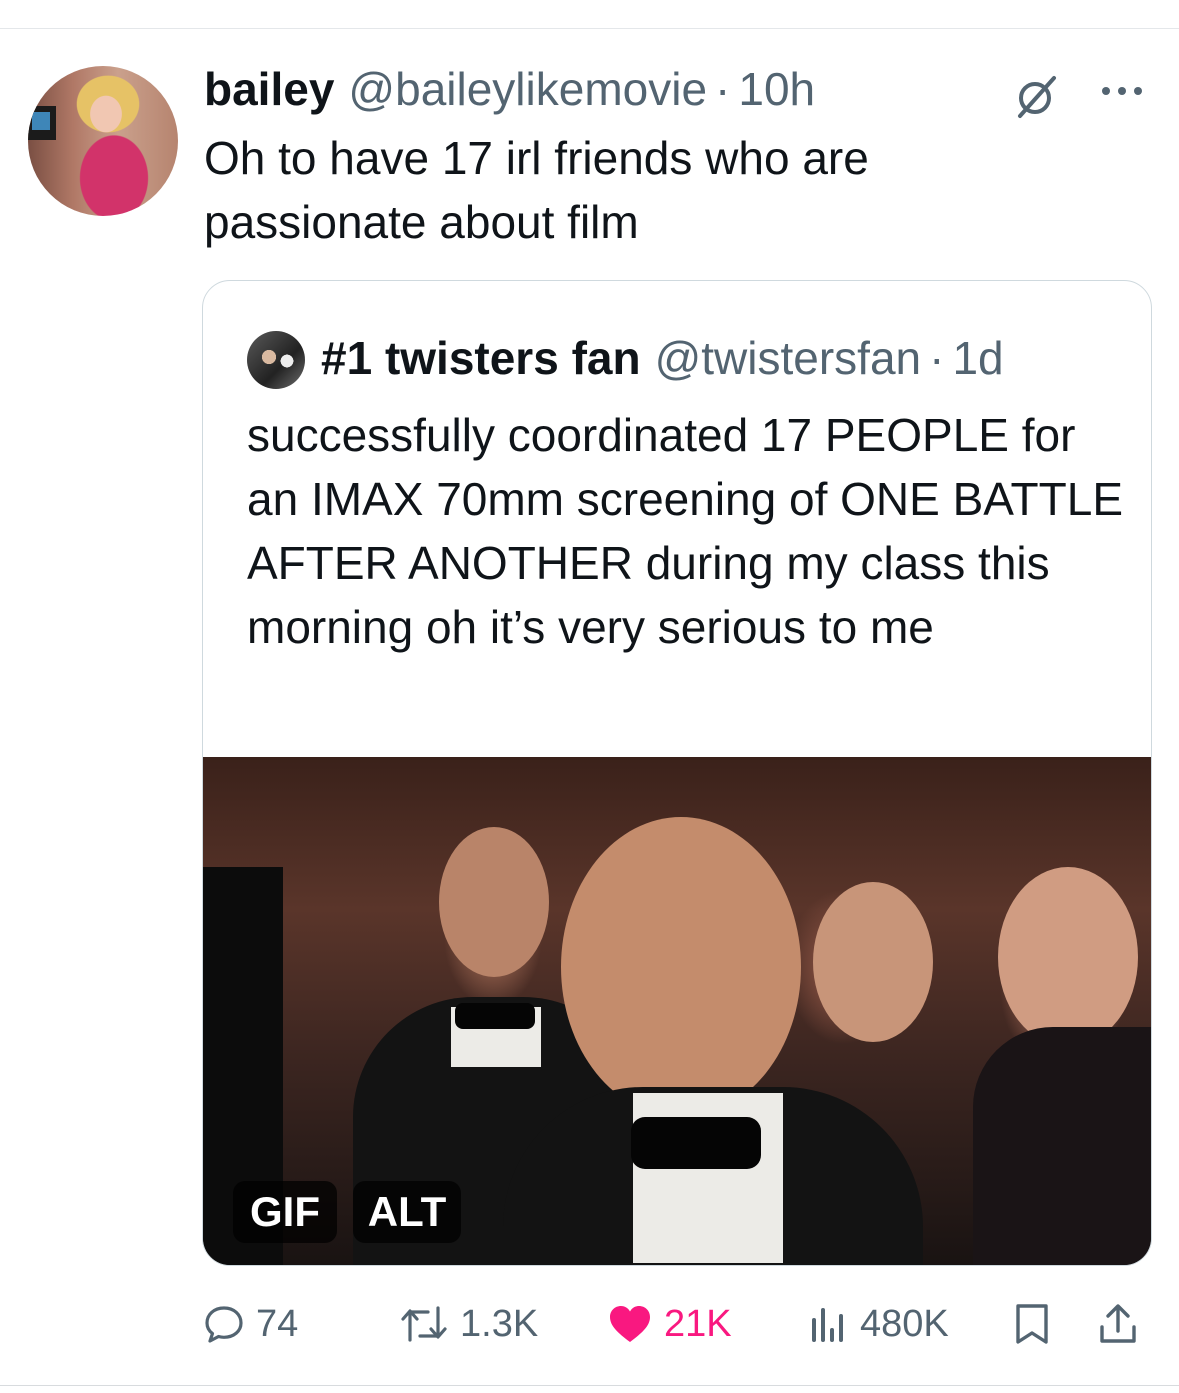  I want to click on quoted-time: 1d, so click(977, 358).